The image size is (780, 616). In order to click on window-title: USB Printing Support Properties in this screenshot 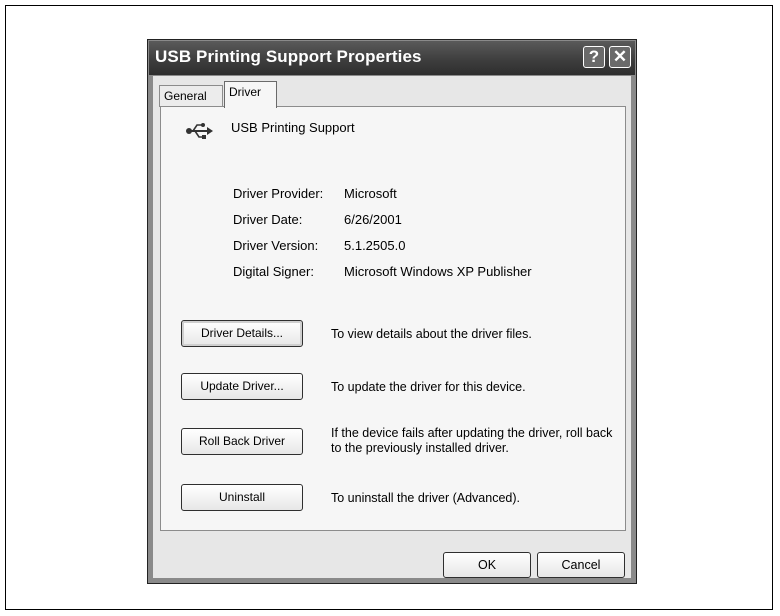, I will do `click(288, 56)`.